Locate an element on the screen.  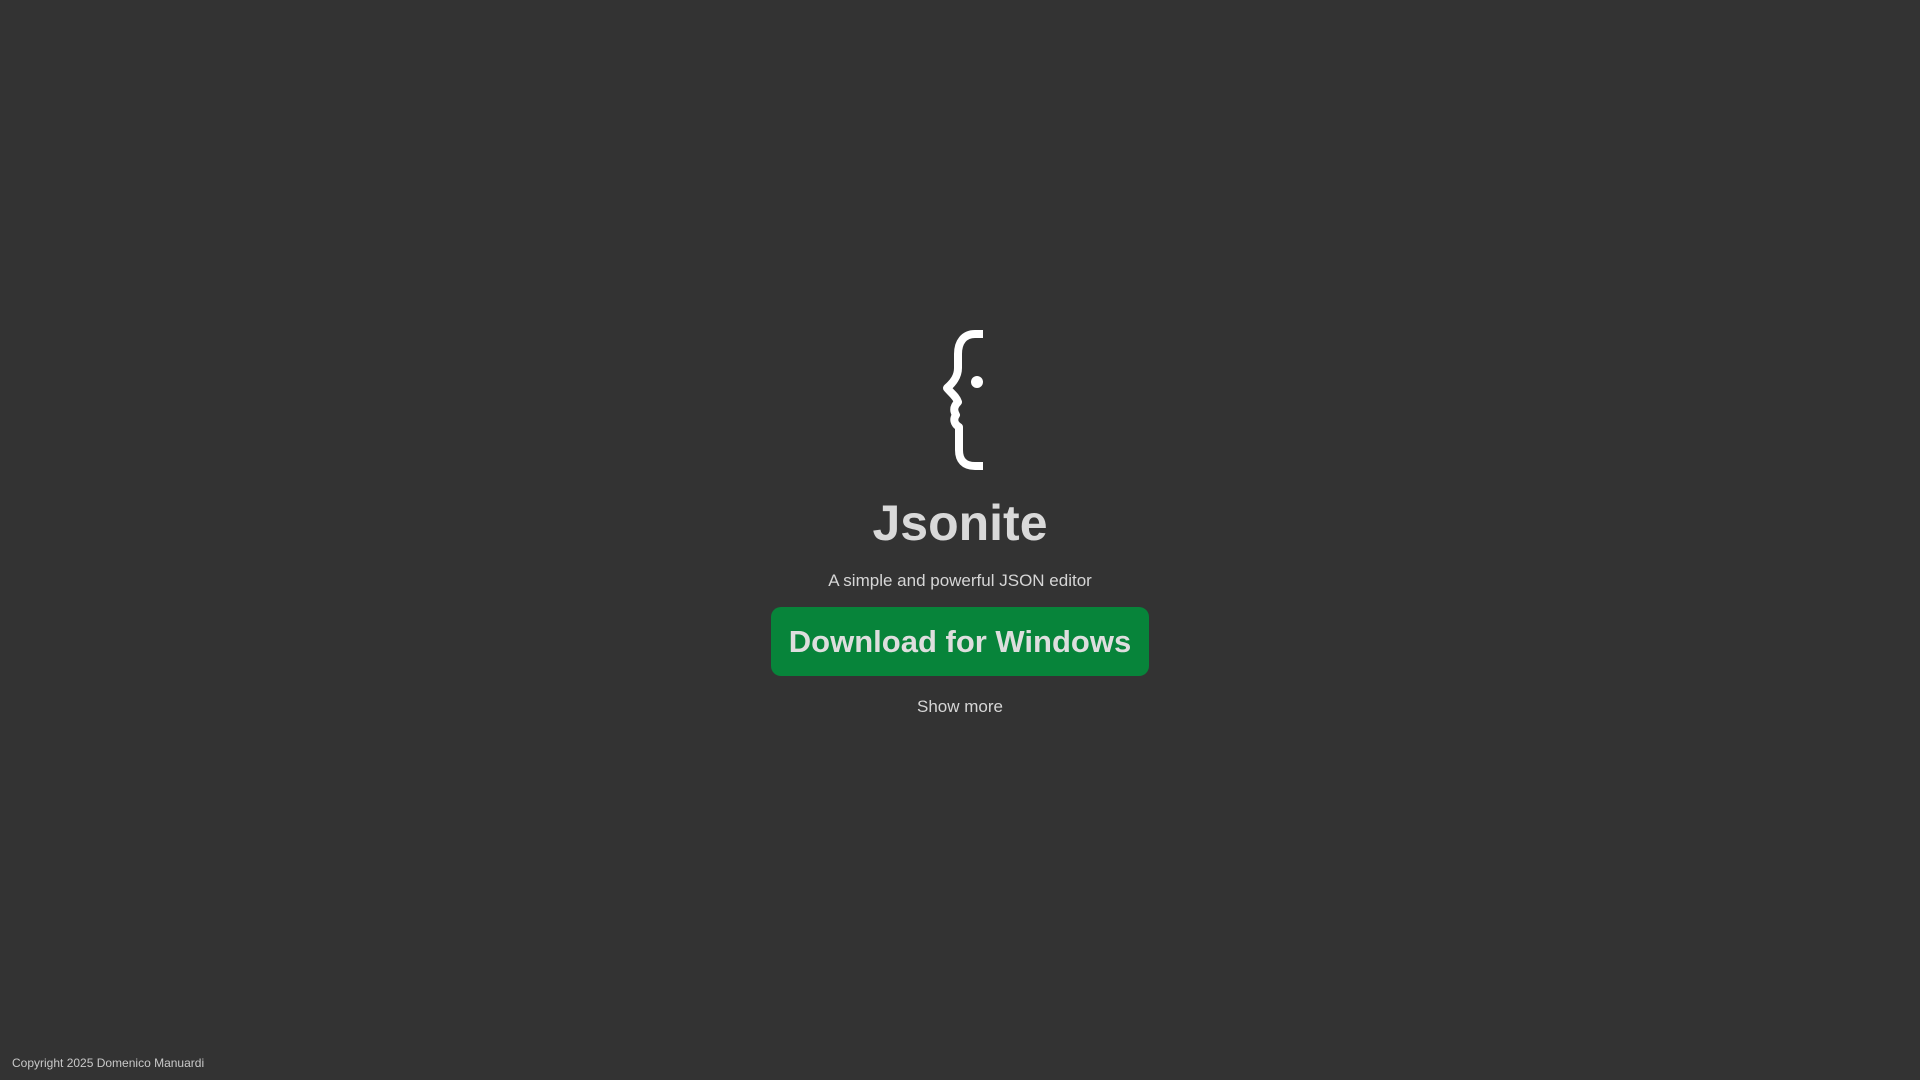
download-windows-button: Download for Windows is located at coordinates (960, 641).